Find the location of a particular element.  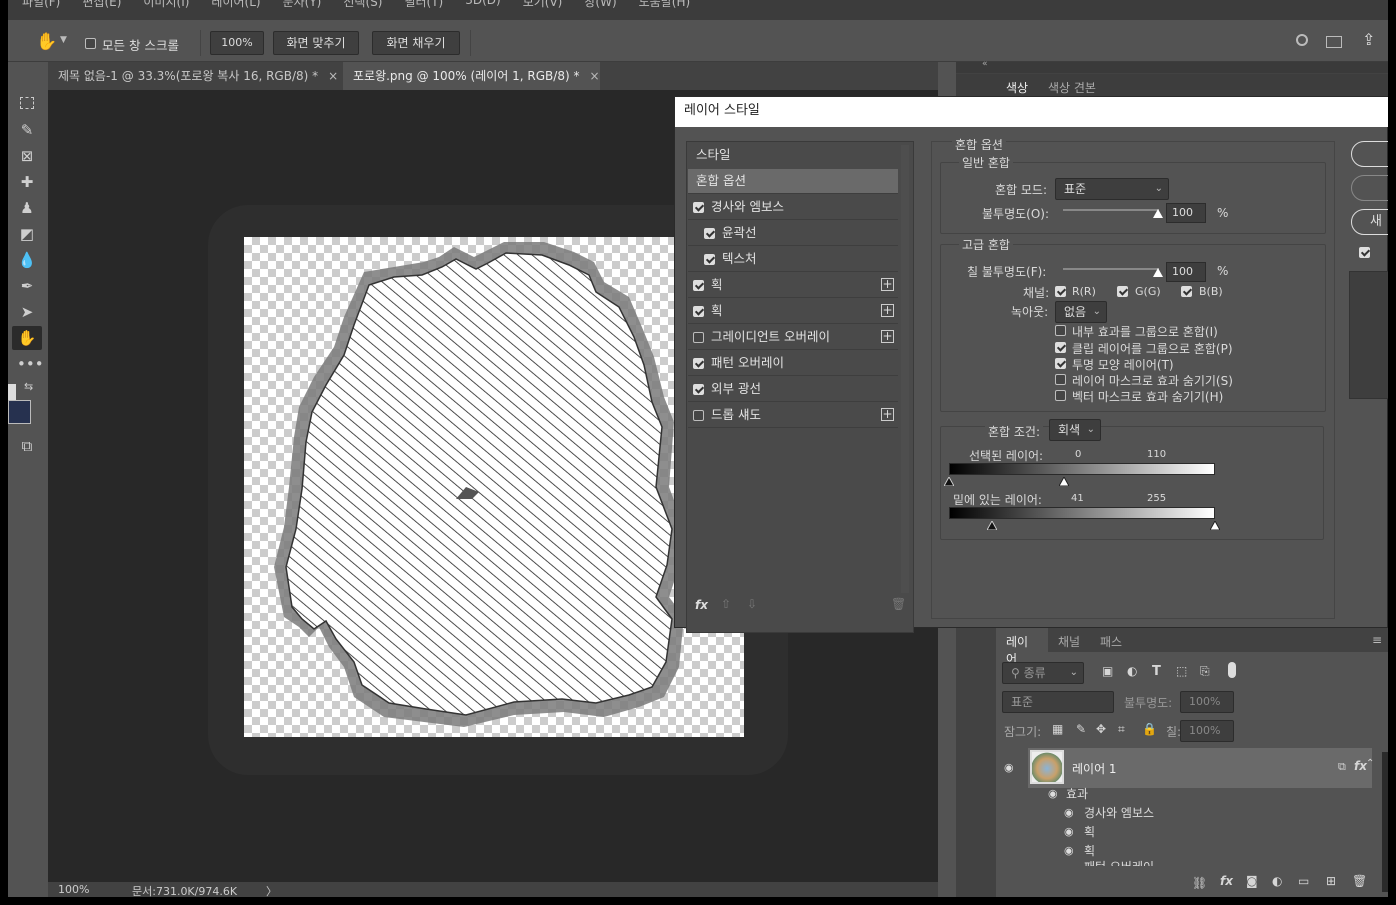

effects-label: 효과 is located at coordinates (1077, 793).